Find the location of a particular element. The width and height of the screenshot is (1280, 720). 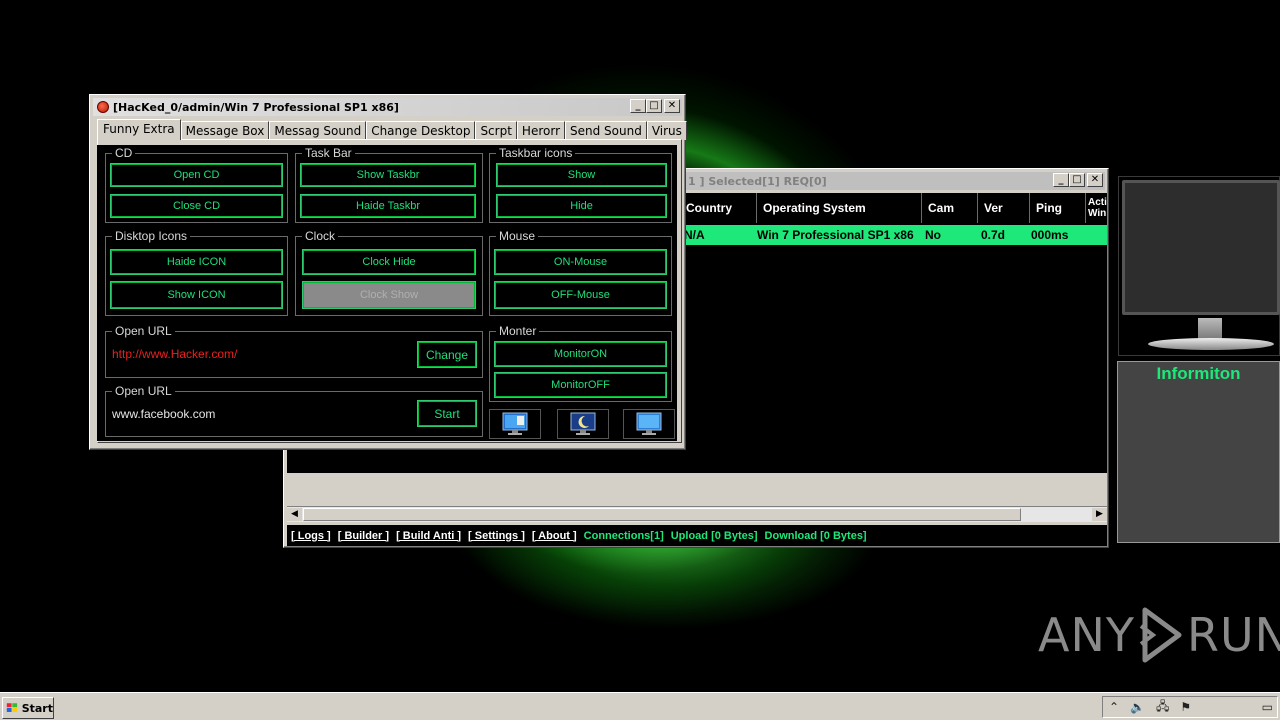

watermark-text-left: ANY is located at coordinates (1086, 635).